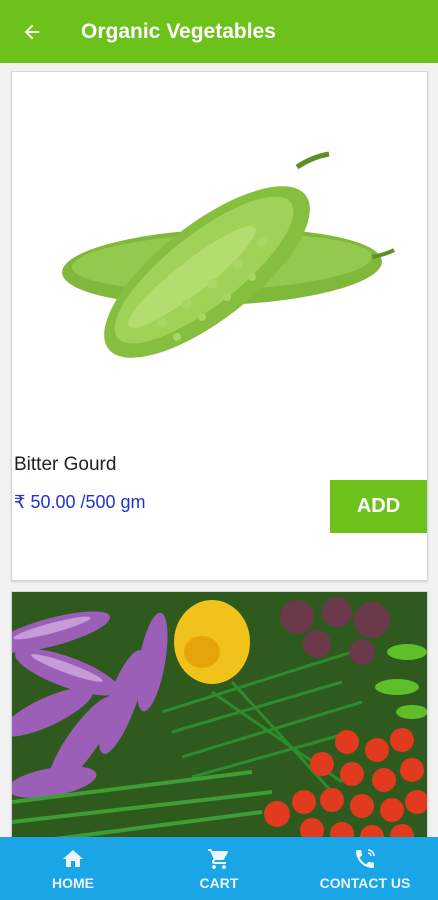 The width and height of the screenshot is (438, 900). What do you see at coordinates (218, 858) in the screenshot?
I see `cart-icon` at bounding box center [218, 858].